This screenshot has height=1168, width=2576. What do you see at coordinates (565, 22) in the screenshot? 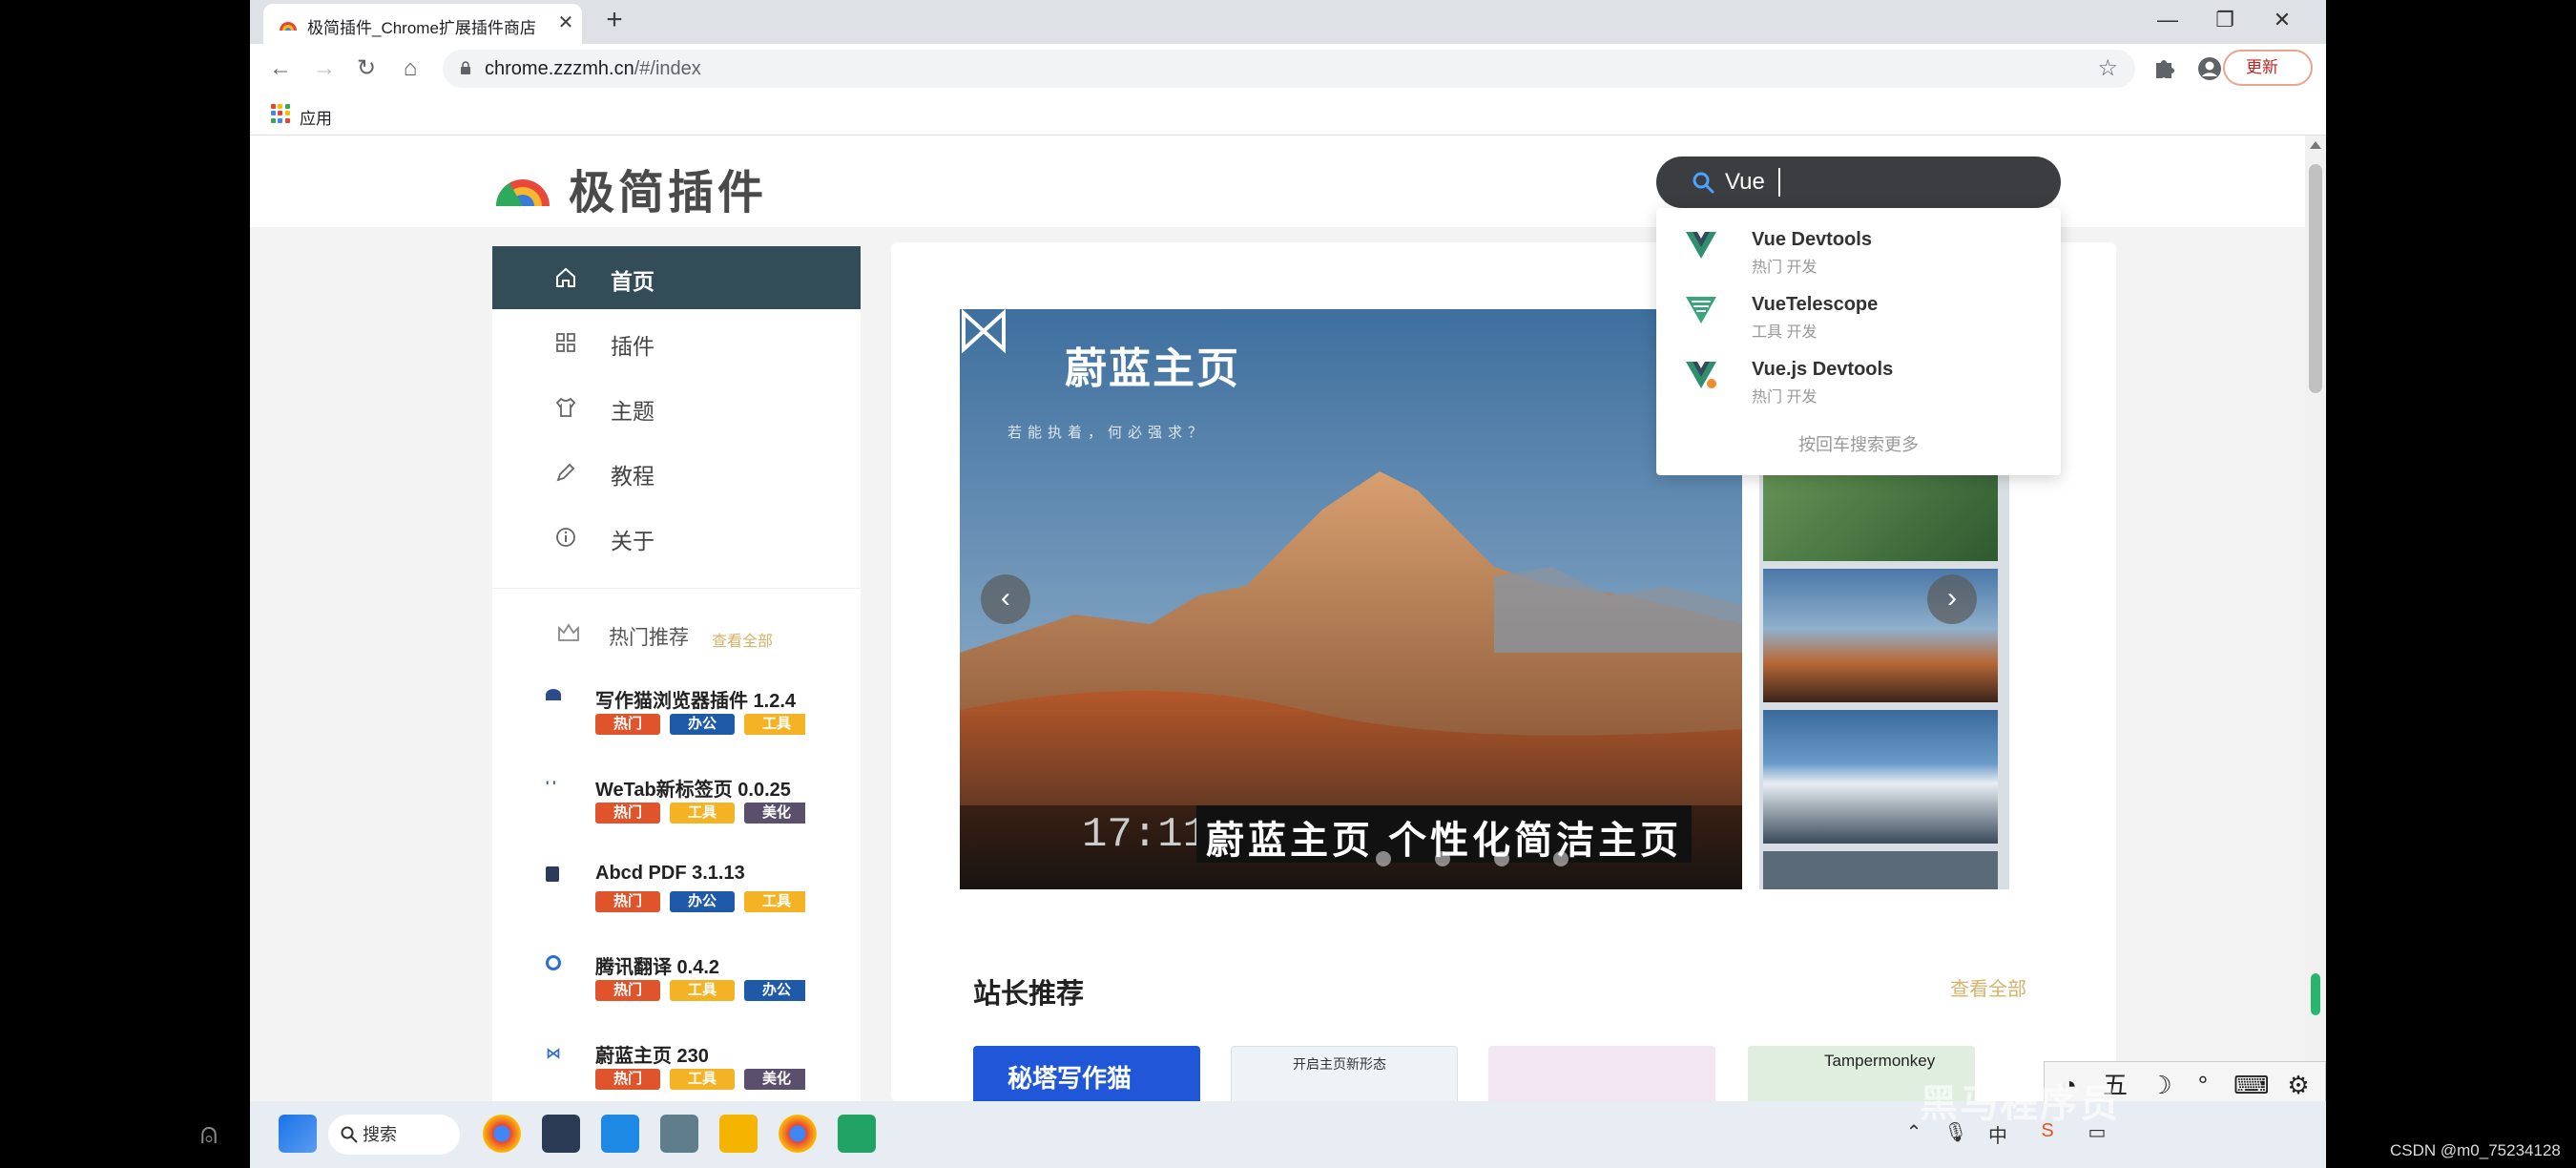
I see `tab-close-icon: ✕` at bounding box center [565, 22].